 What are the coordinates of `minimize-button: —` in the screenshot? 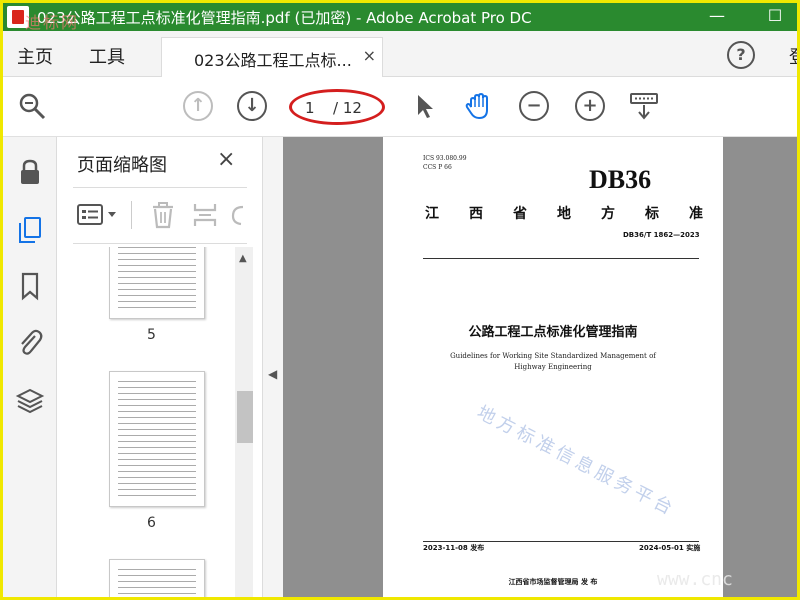 It's located at (717, 16).